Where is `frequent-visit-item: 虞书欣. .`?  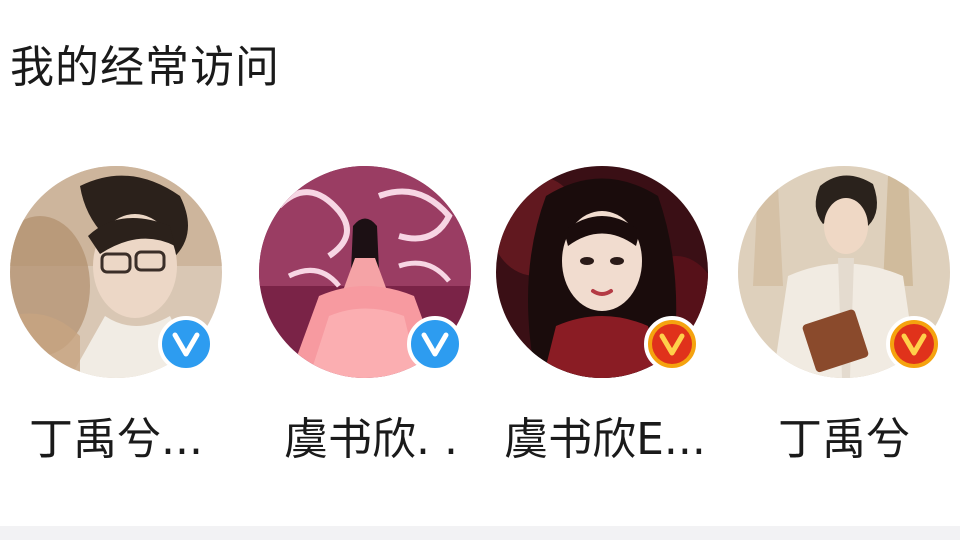
frequent-visit-item: 虞书欣. . is located at coordinates (365, 321).